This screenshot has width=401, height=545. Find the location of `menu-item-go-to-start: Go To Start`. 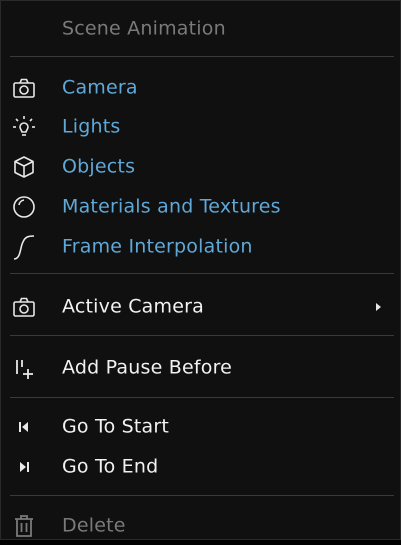

menu-item-go-to-start: Go To Start is located at coordinates (200, 427).